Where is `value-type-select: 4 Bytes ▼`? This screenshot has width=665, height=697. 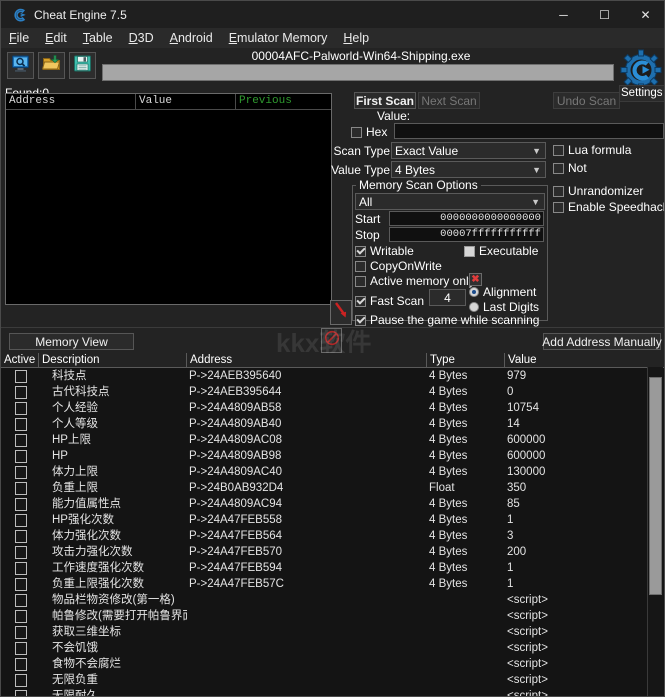
value-type-select: 4 Bytes ▼ is located at coordinates (468, 169).